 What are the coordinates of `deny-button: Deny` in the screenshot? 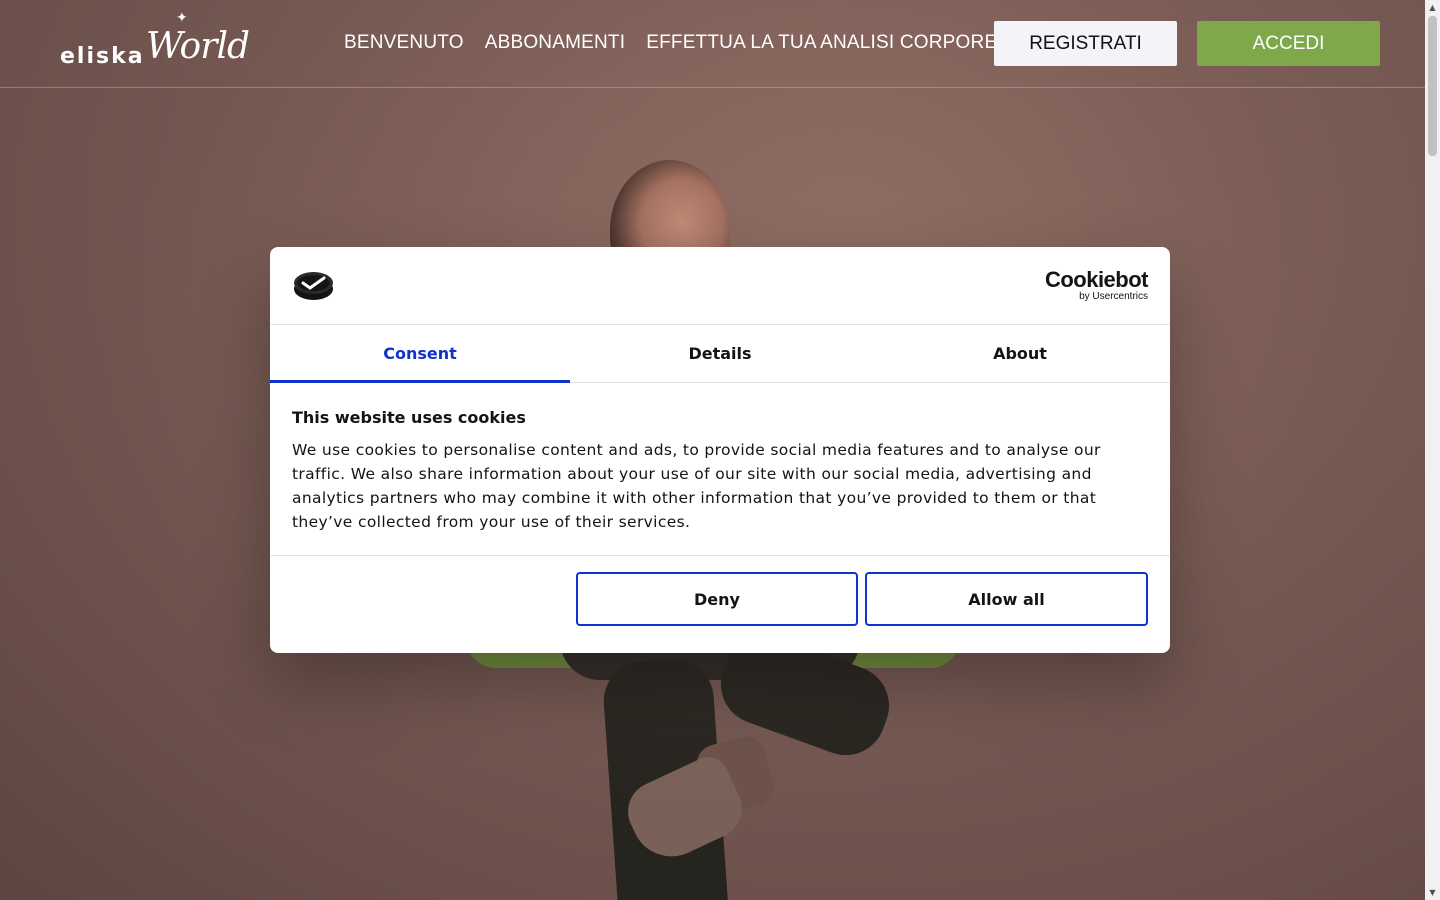 It's located at (717, 599).